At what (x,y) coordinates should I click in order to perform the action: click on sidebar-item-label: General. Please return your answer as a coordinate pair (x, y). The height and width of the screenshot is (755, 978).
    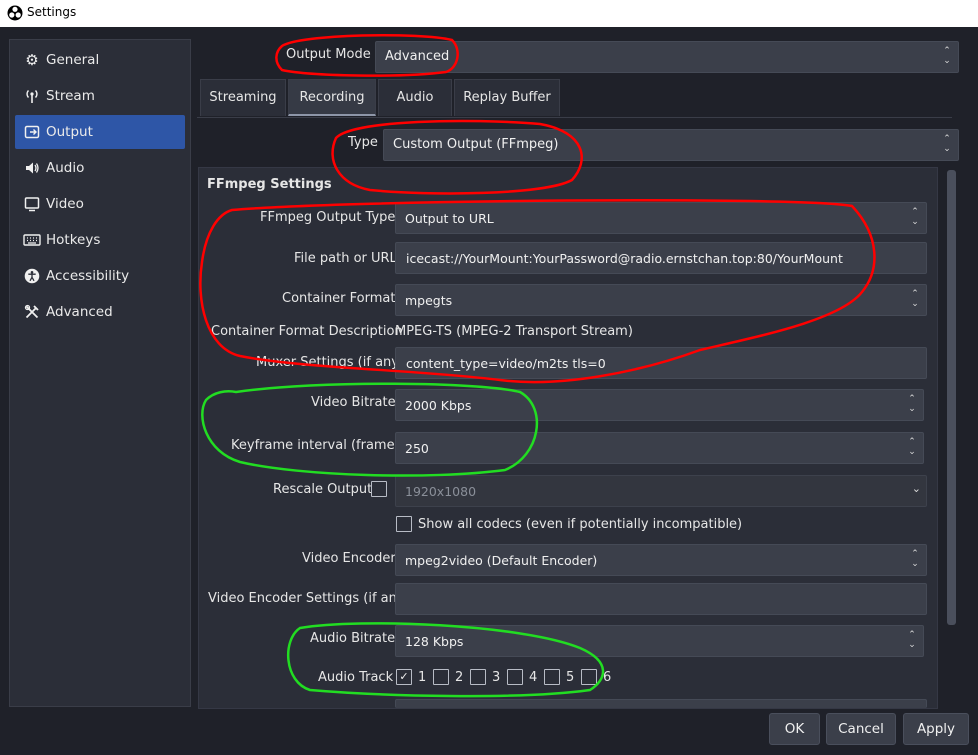
    Looking at the image, I should click on (73, 60).